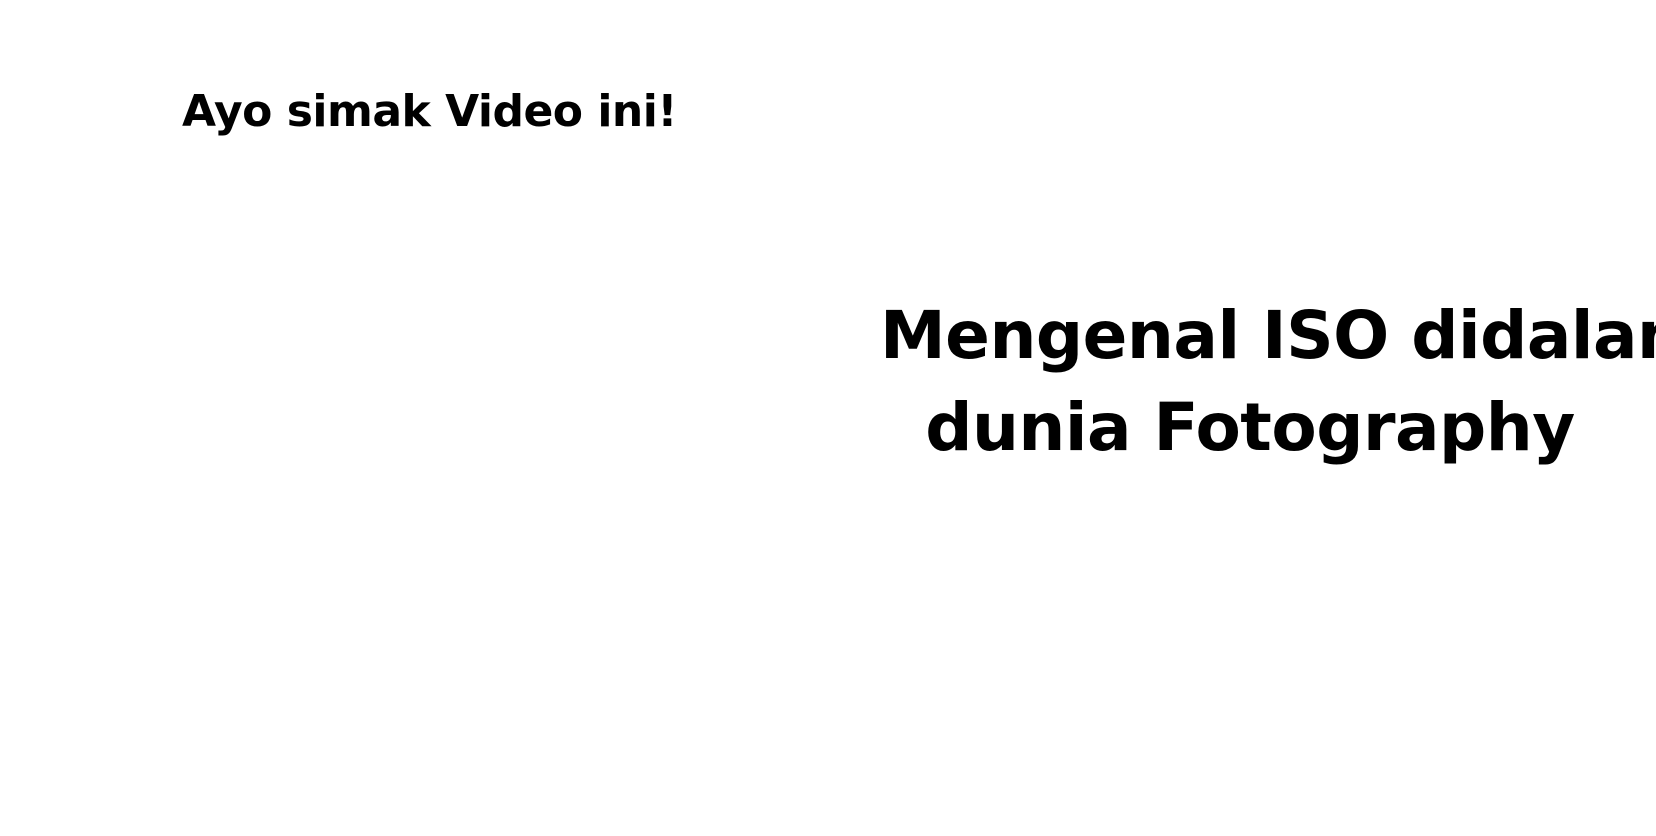 Image resolution: width=1656 pixels, height=836 pixels. What do you see at coordinates (1268, 382) in the screenshot?
I see `slide-title: Mengenal ISO didalam dunia Fotography` at bounding box center [1268, 382].